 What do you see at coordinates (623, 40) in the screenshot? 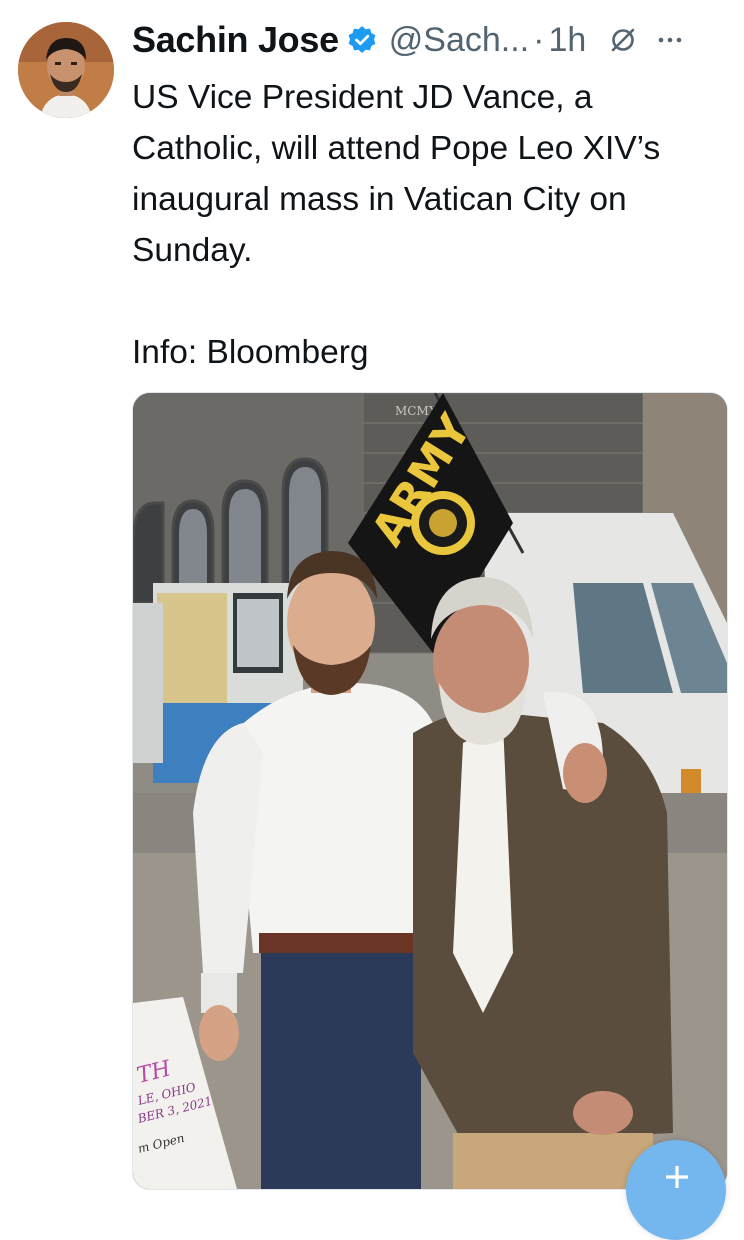
I see `grok-icon` at bounding box center [623, 40].